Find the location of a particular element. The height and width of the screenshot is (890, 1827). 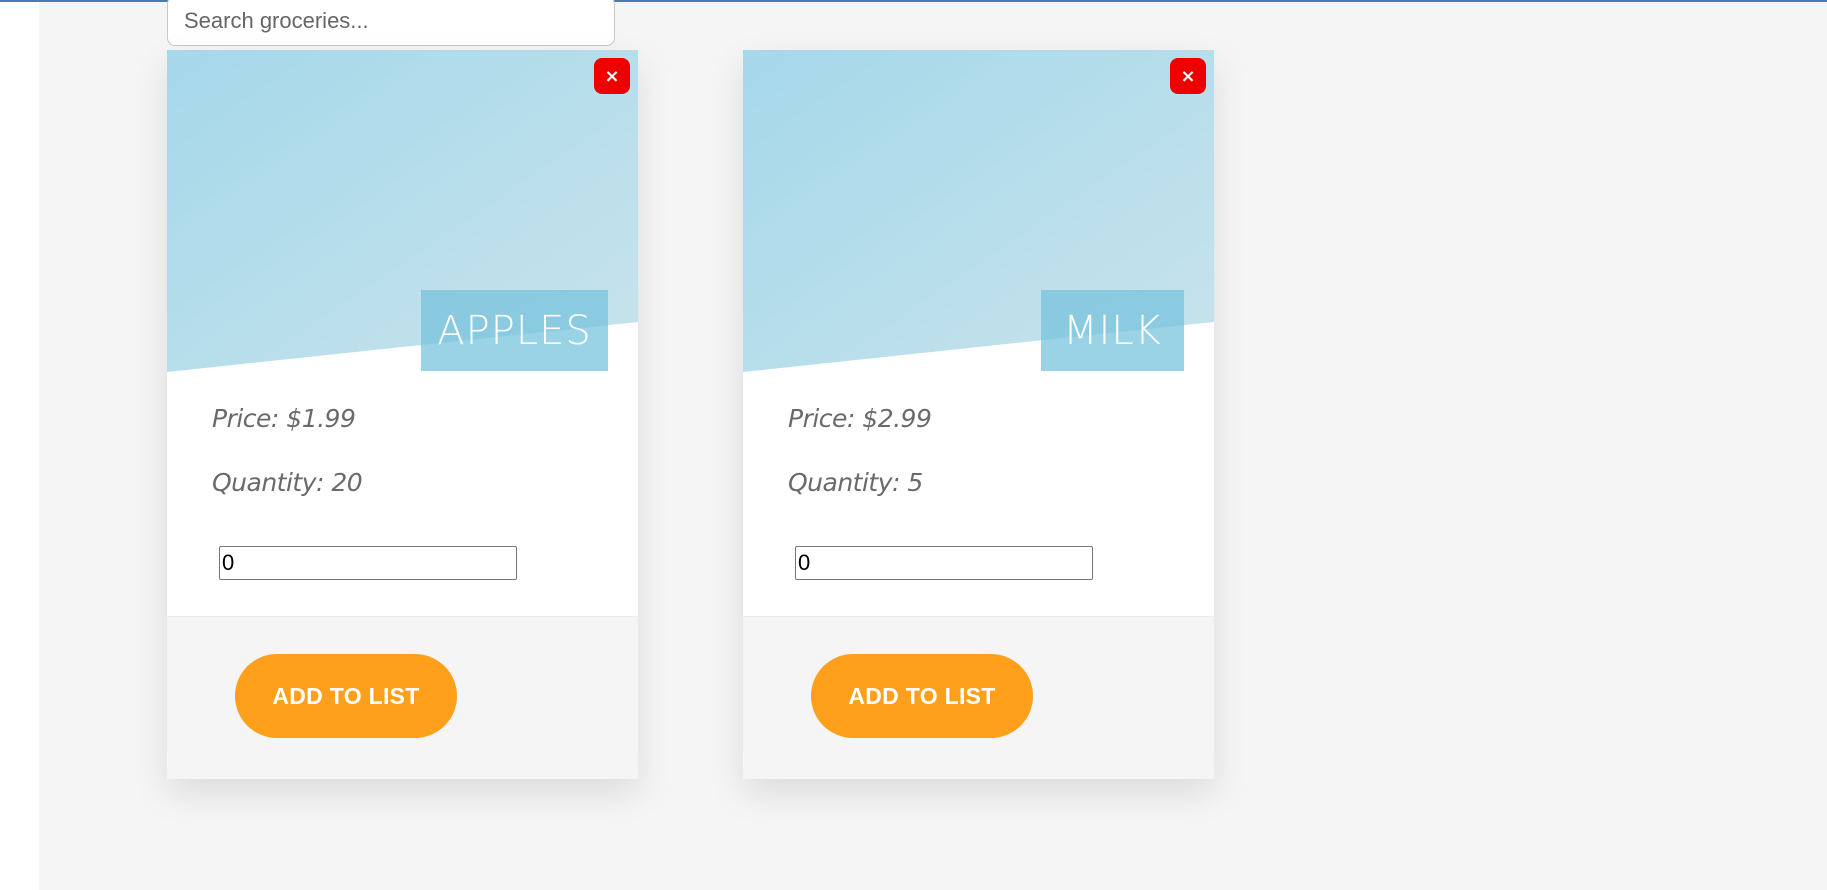

product-name: MILK is located at coordinates (1112, 330).